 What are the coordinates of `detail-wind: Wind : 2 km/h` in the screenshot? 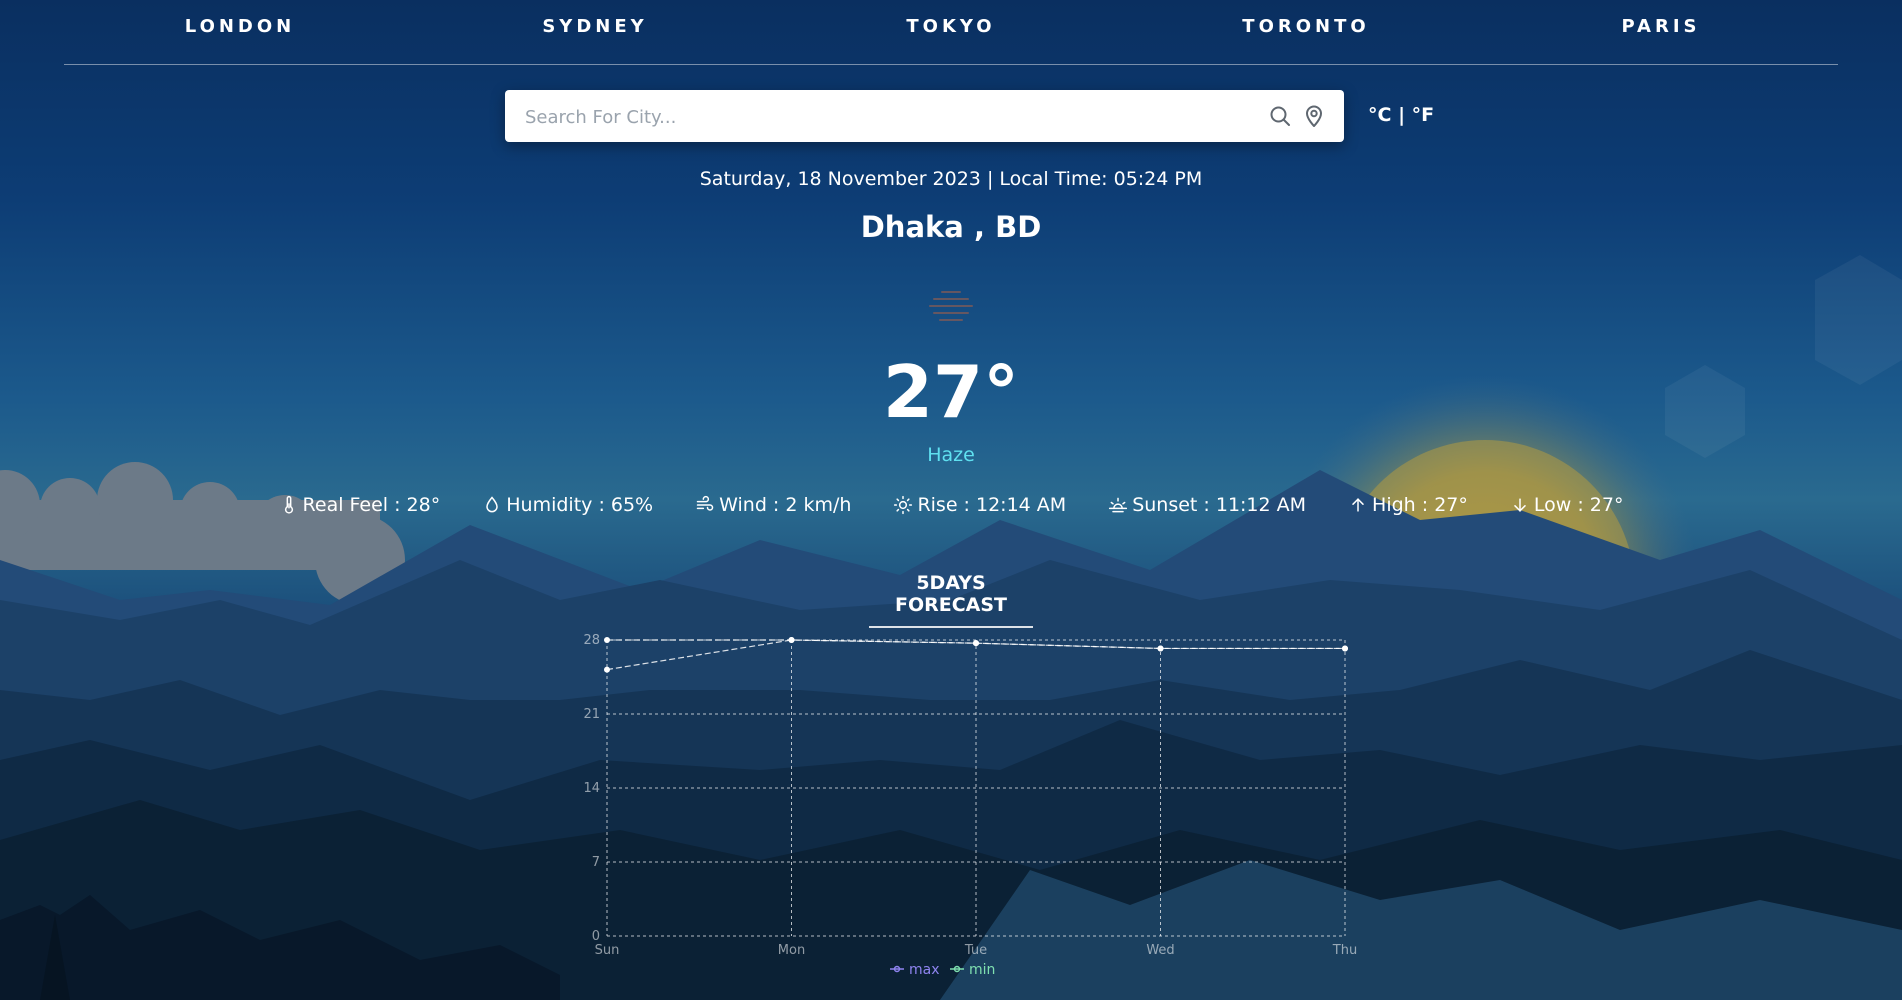 It's located at (773, 505).